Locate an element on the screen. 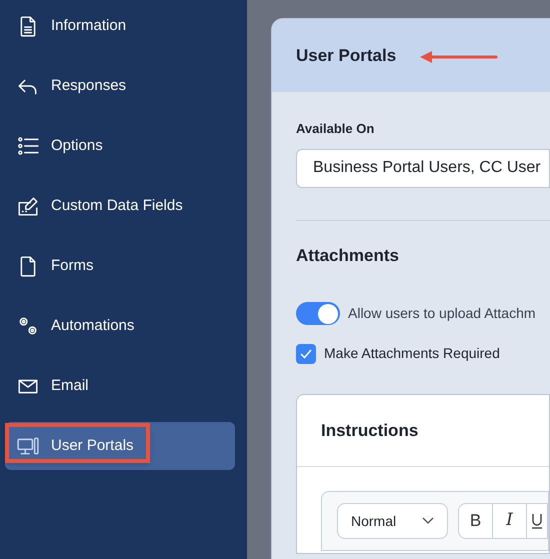 The image size is (550, 559). check-icon is located at coordinates (306, 353).